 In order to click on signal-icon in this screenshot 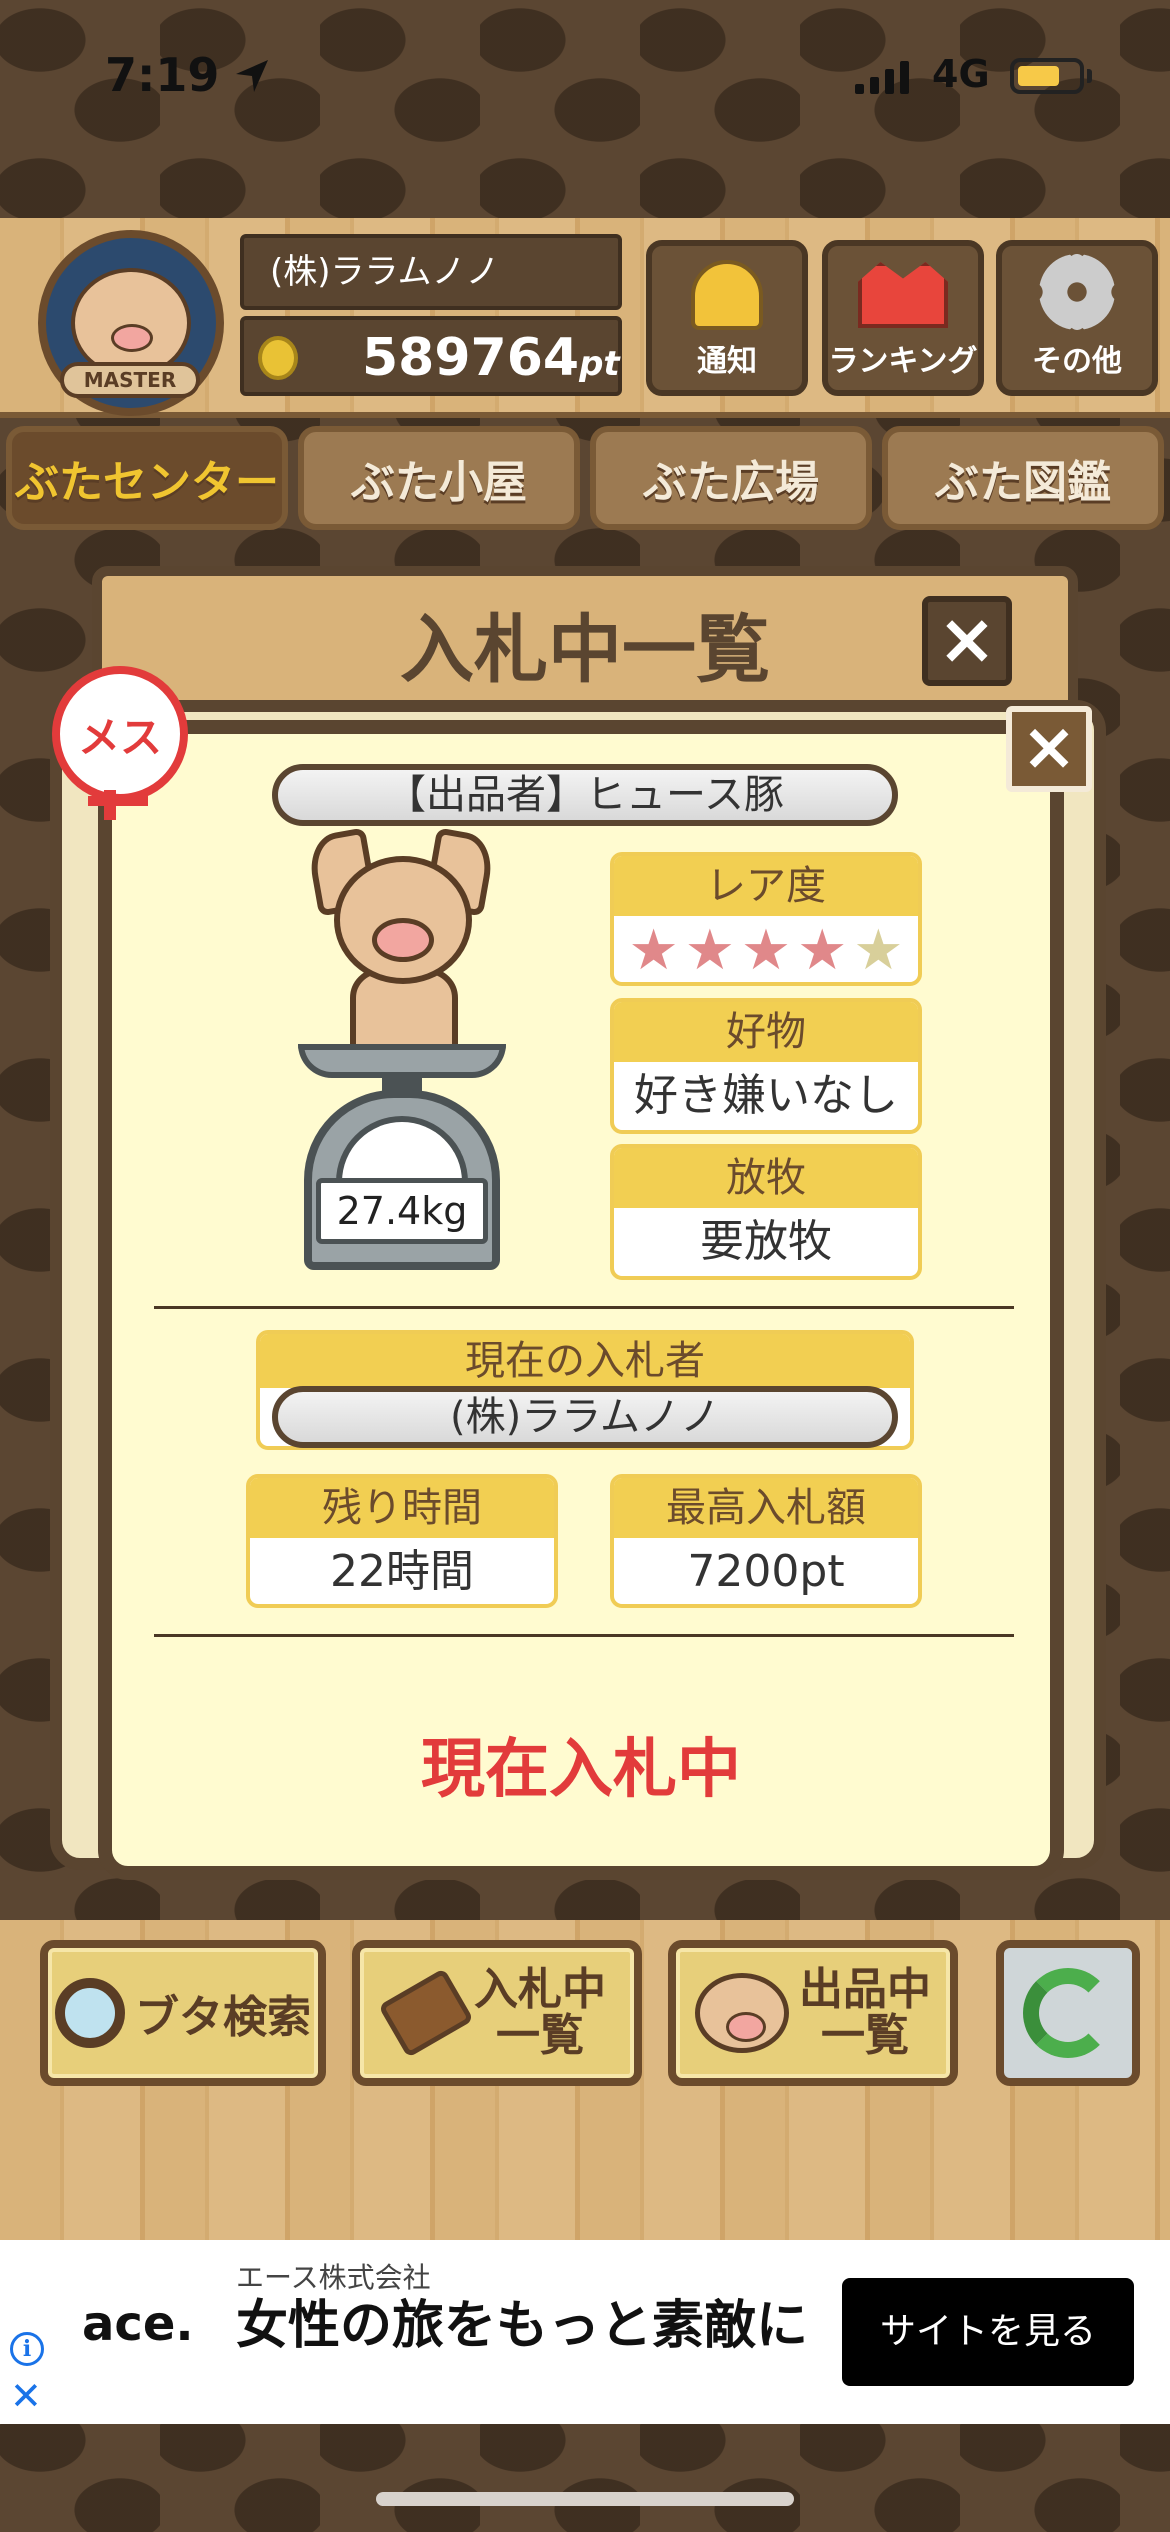, I will do `click(882, 77)`.